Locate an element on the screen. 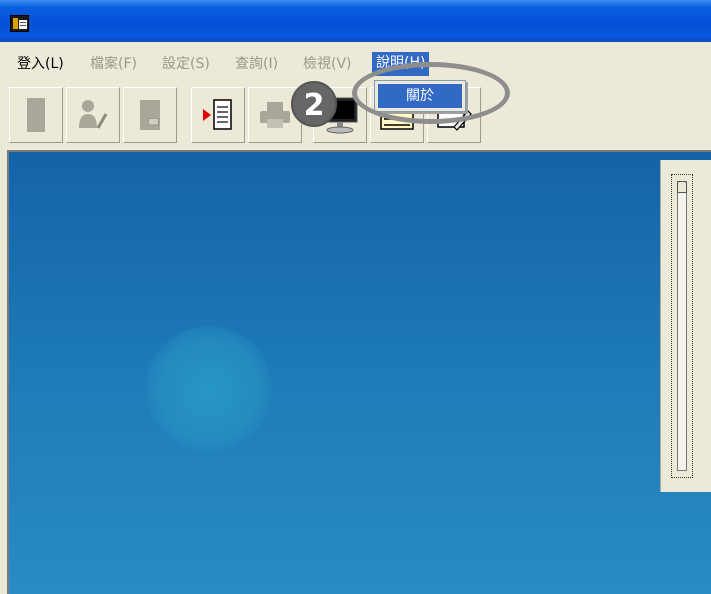 The width and height of the screenshot is (711, 594). page-icon is located at coordinates (150, 115).